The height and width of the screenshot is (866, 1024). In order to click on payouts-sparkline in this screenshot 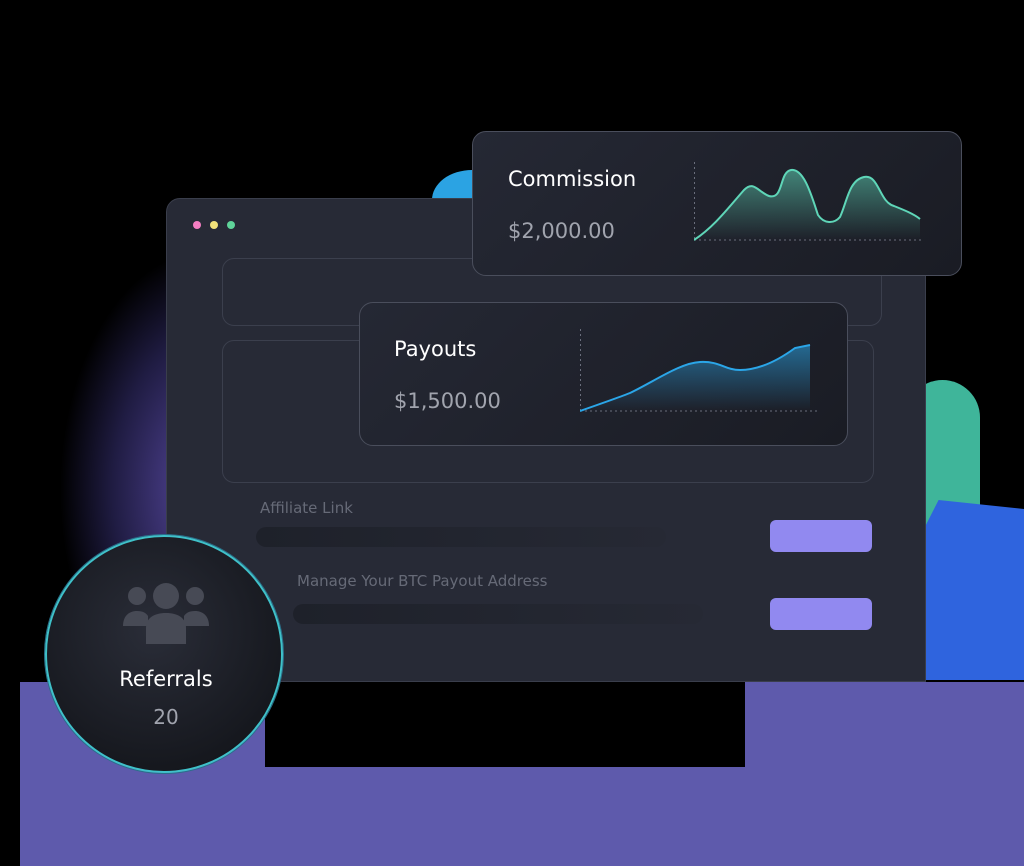, I will do `click(700, 370)`.